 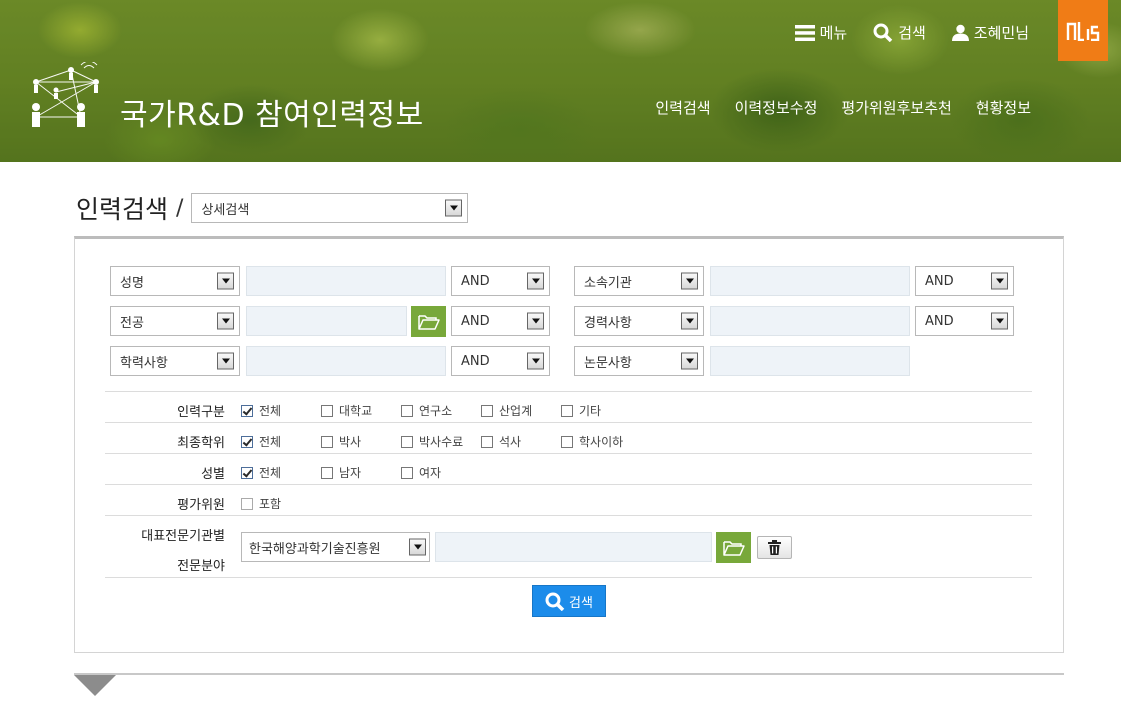 I want to click on user-link: 조혜민님, so click(x=990, y=32).